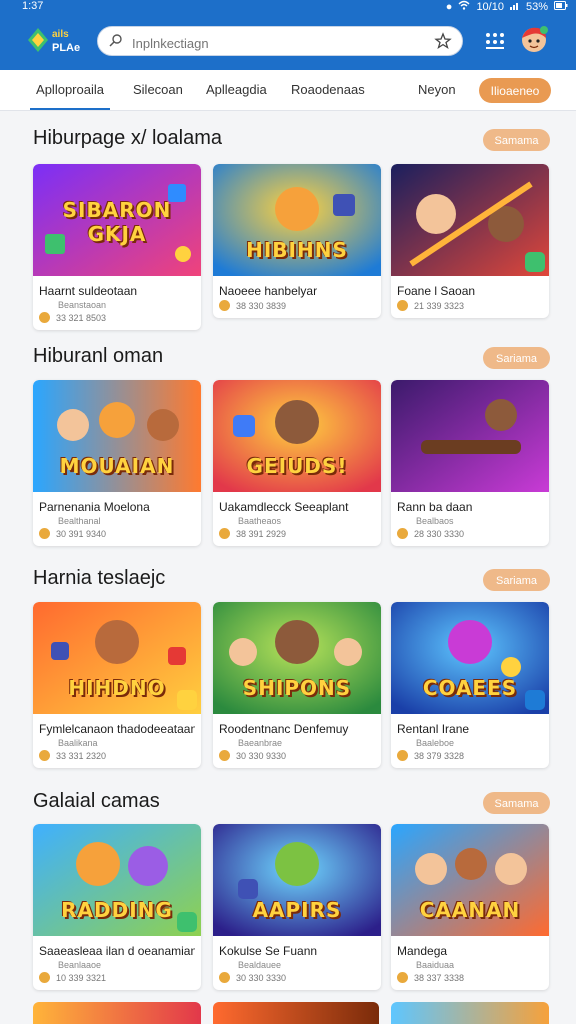  Describe the element at coordinates (261, 977) in the screenshot. I see `card-meta-text: 30 330 3330` at that location.